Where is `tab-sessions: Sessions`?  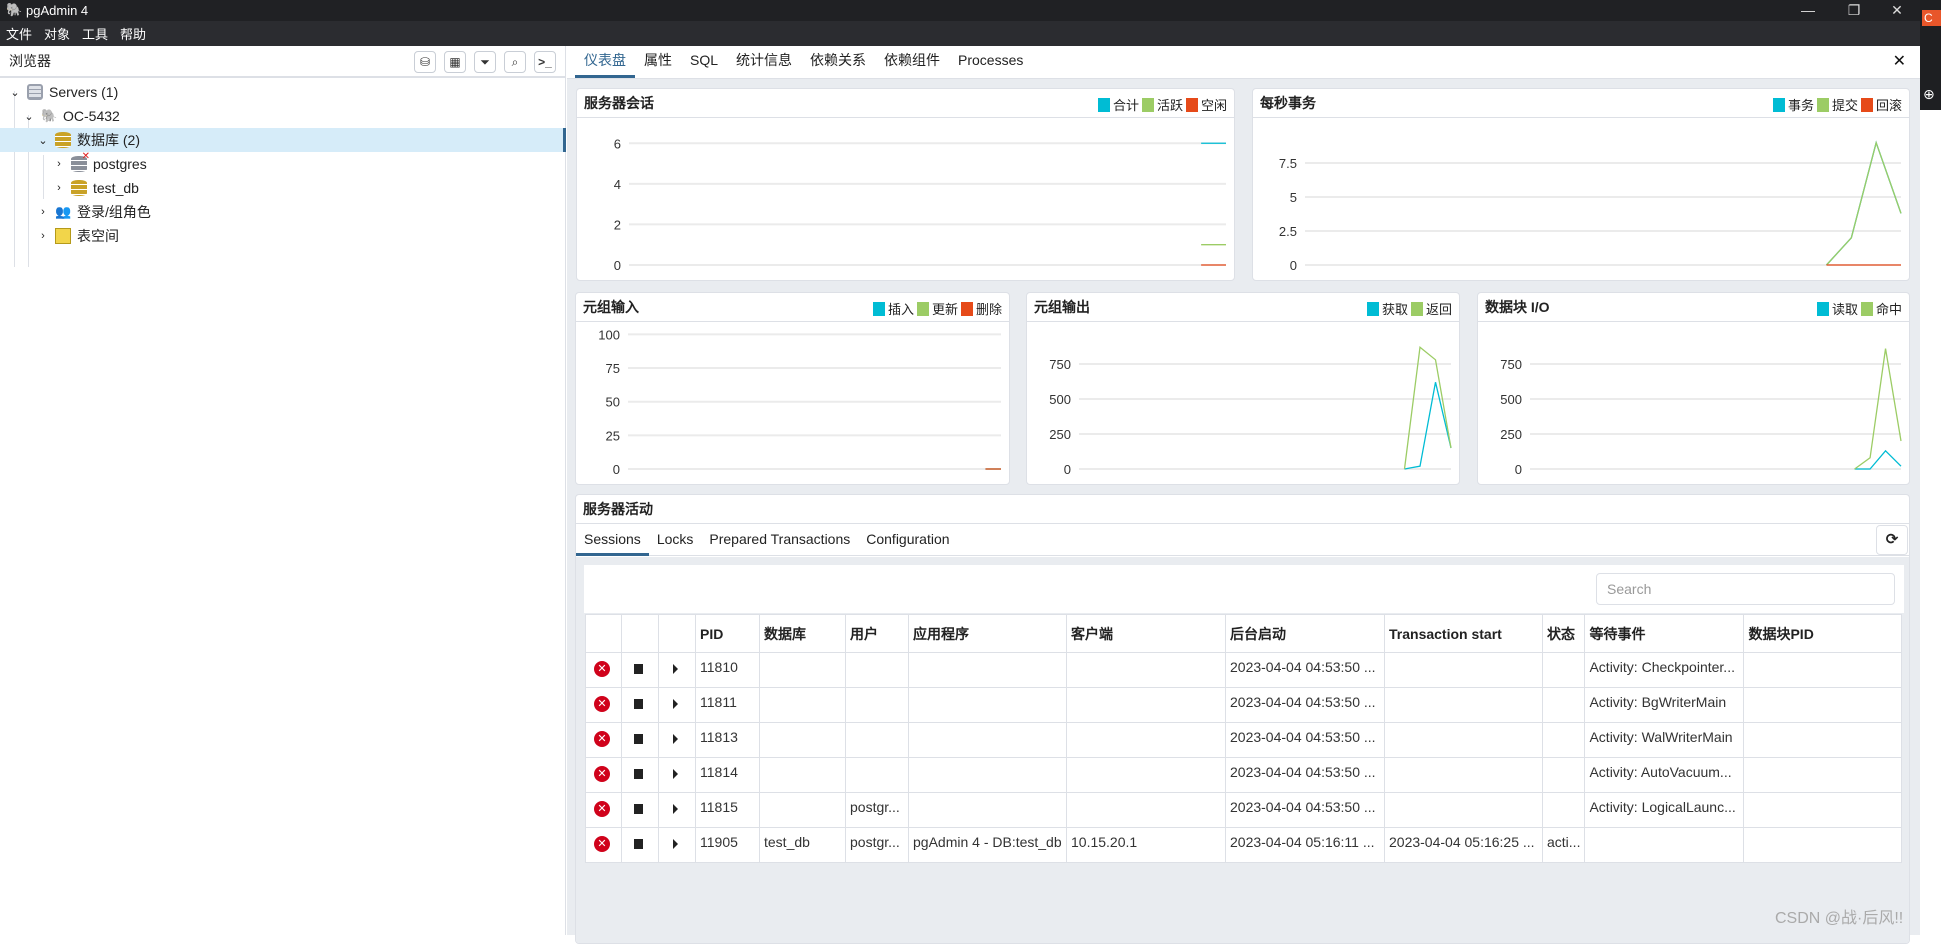
tab-sessions: Sessions is located at coordinates (612, 540).